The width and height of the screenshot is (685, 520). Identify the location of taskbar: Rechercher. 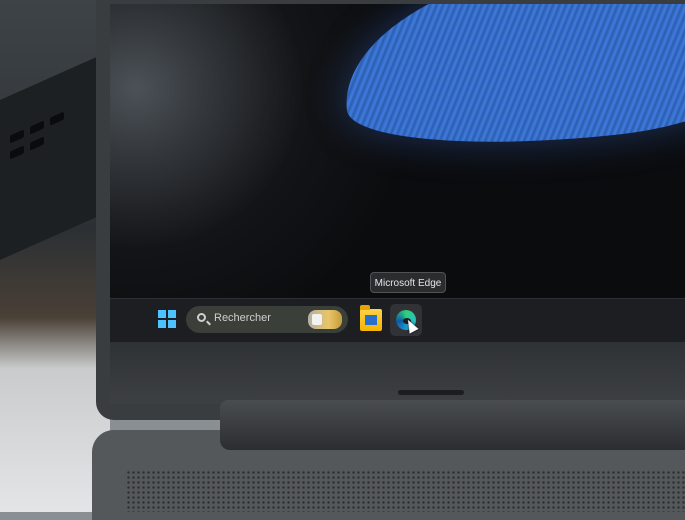
(397, 320).